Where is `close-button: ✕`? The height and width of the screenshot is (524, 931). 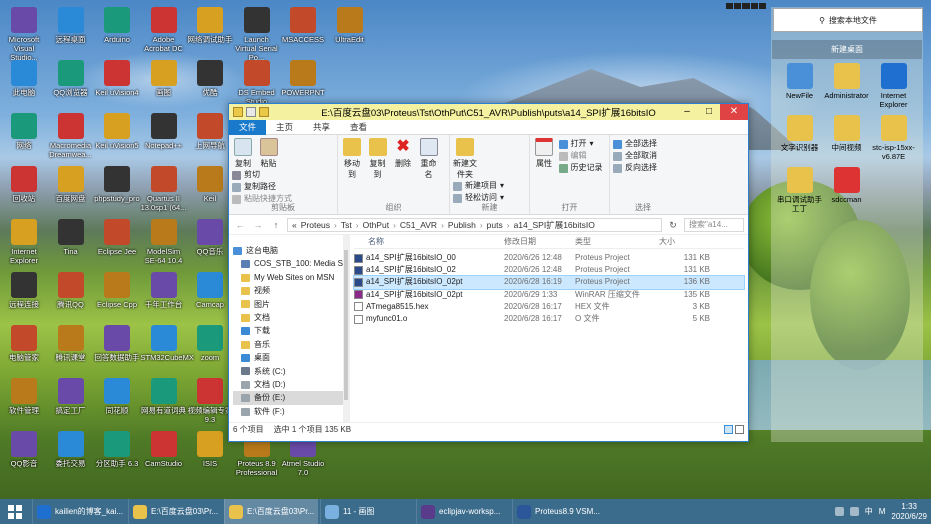
close-button: ✕ is located at coordinates (734, 112).